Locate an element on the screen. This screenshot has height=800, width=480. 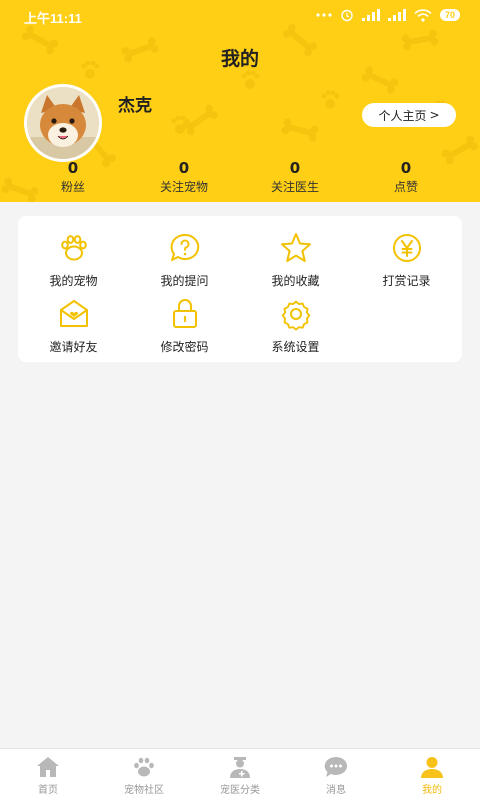
stat-likes: 0 点赞 is located at coordinates (406, 177).